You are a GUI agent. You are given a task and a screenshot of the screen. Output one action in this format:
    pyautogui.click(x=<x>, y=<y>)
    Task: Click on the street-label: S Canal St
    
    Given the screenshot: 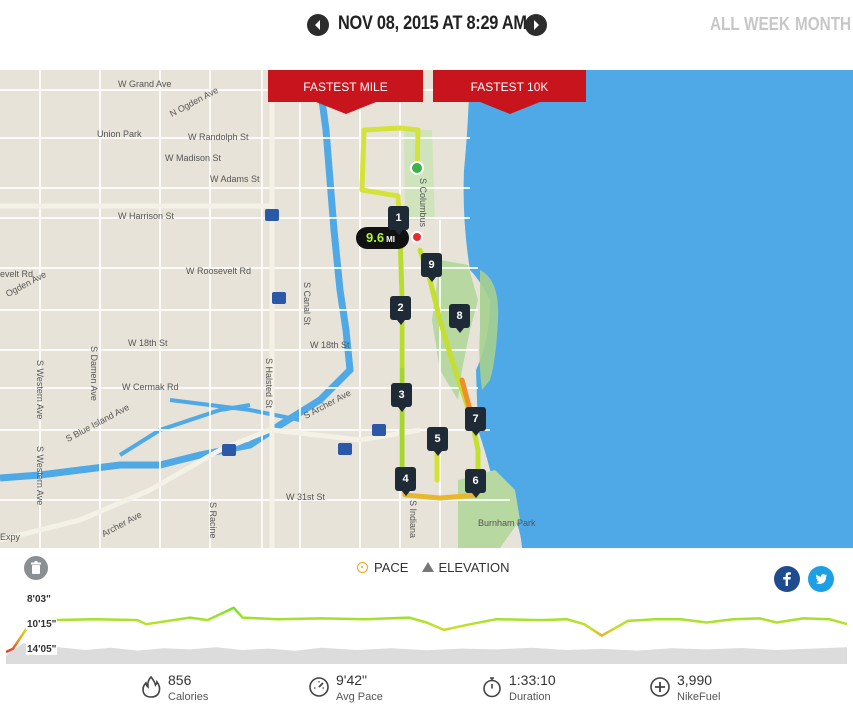 What is the action you would take?
    pyautogui.click(x=307, y=304)
    